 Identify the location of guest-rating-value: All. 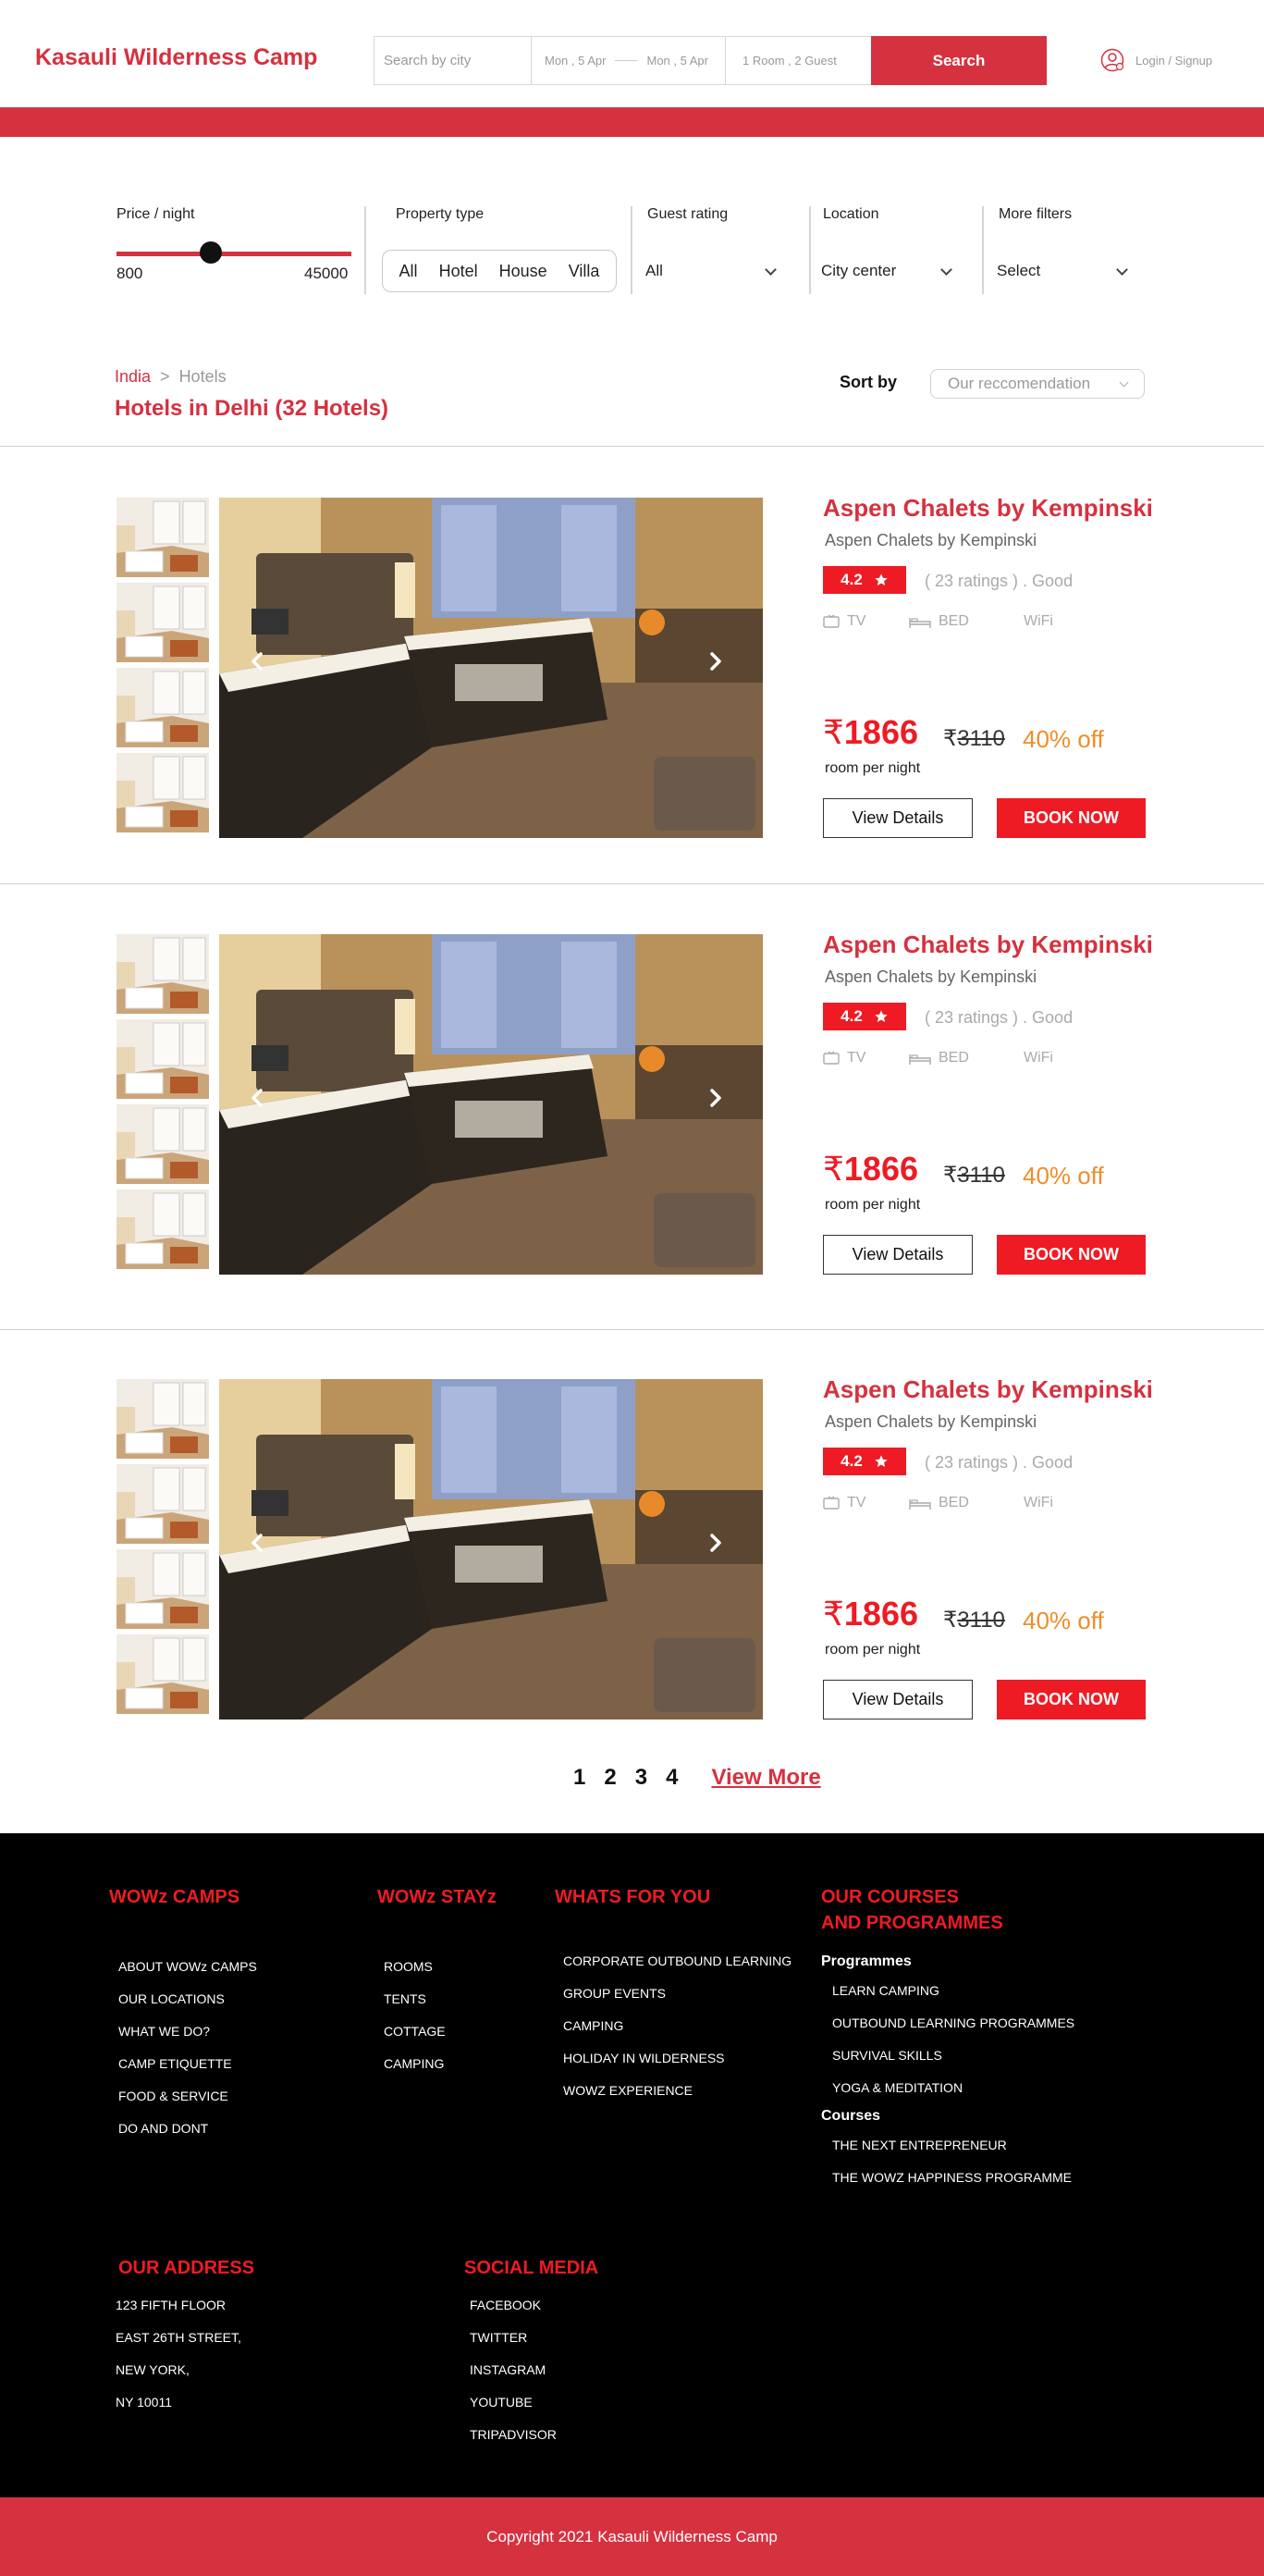
(654, 270).